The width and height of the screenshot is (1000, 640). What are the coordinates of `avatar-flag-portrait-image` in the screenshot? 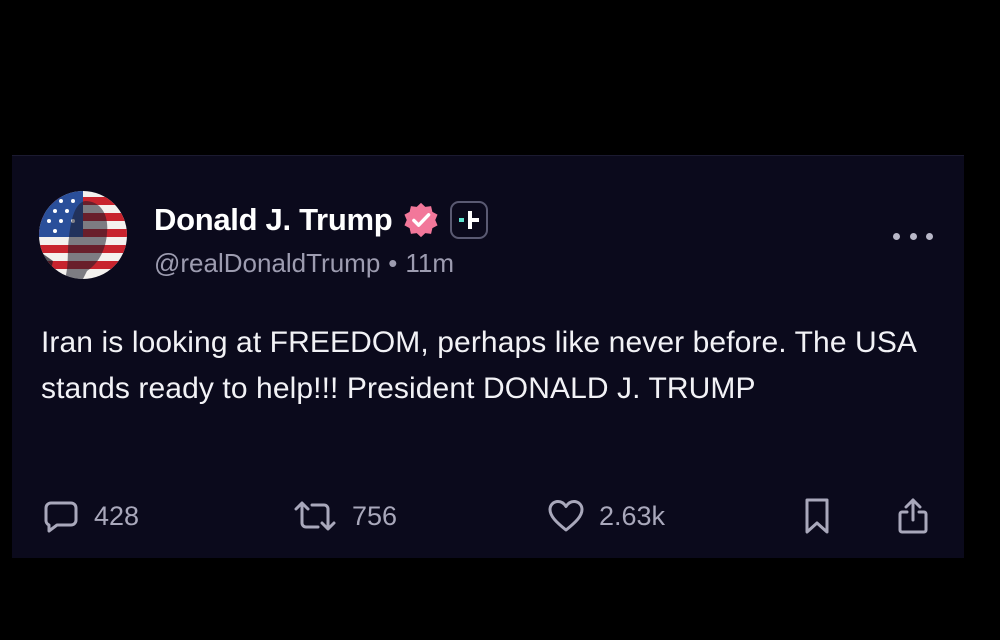 It's located at (83, 235).